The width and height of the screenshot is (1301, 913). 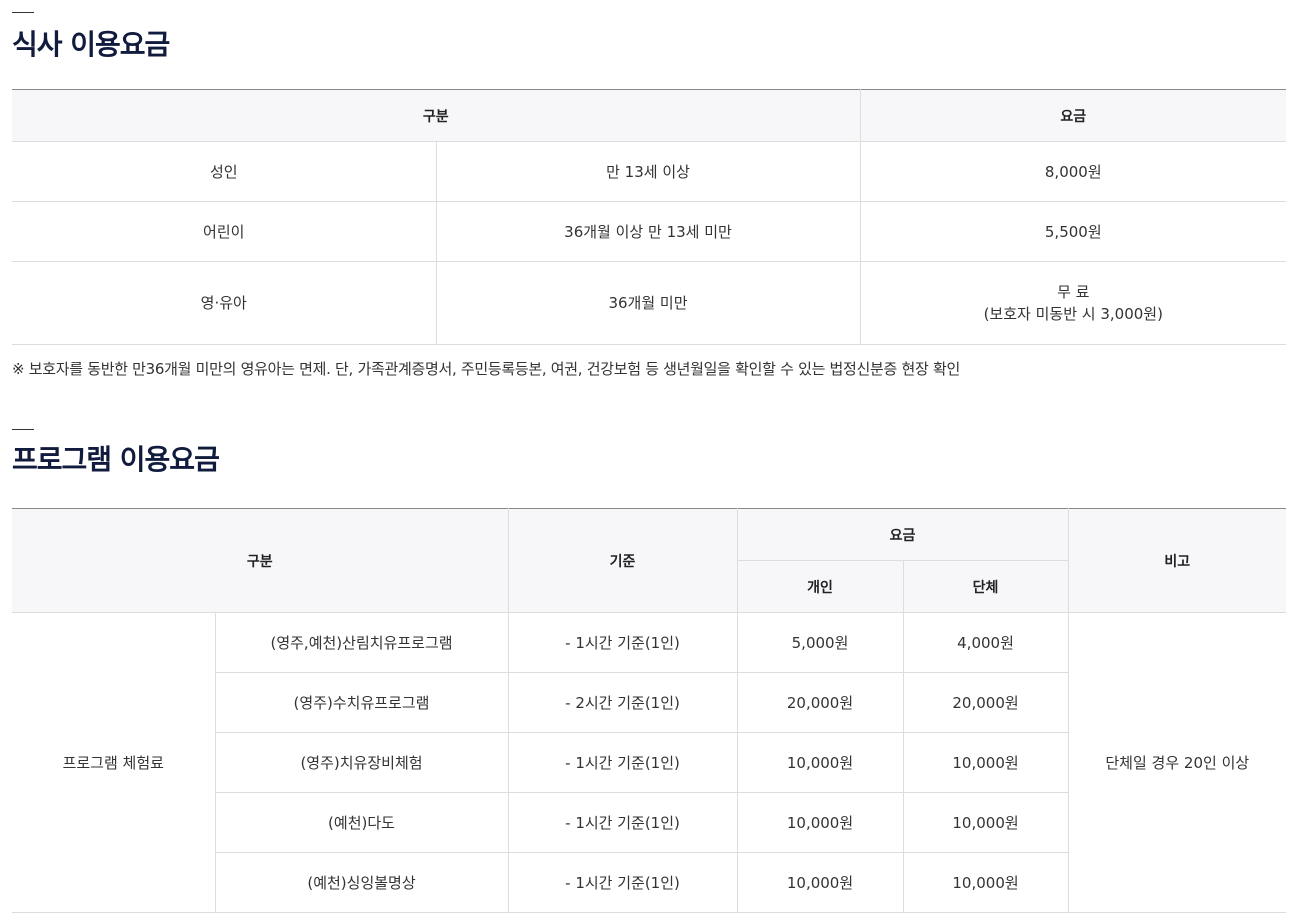 I want to click on header-individual: 개인, so click(x=820, y=586).